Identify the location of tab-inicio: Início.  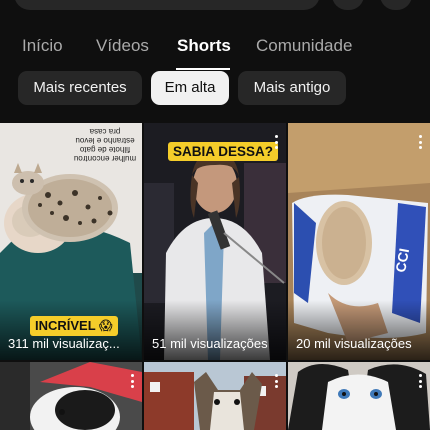
(42, 46).